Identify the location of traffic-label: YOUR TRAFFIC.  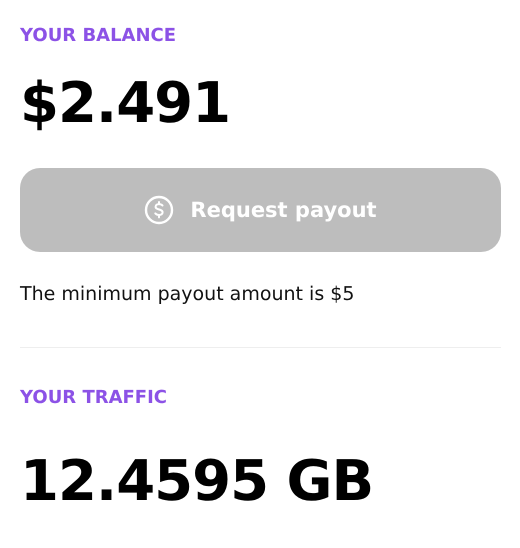
(94, 398).